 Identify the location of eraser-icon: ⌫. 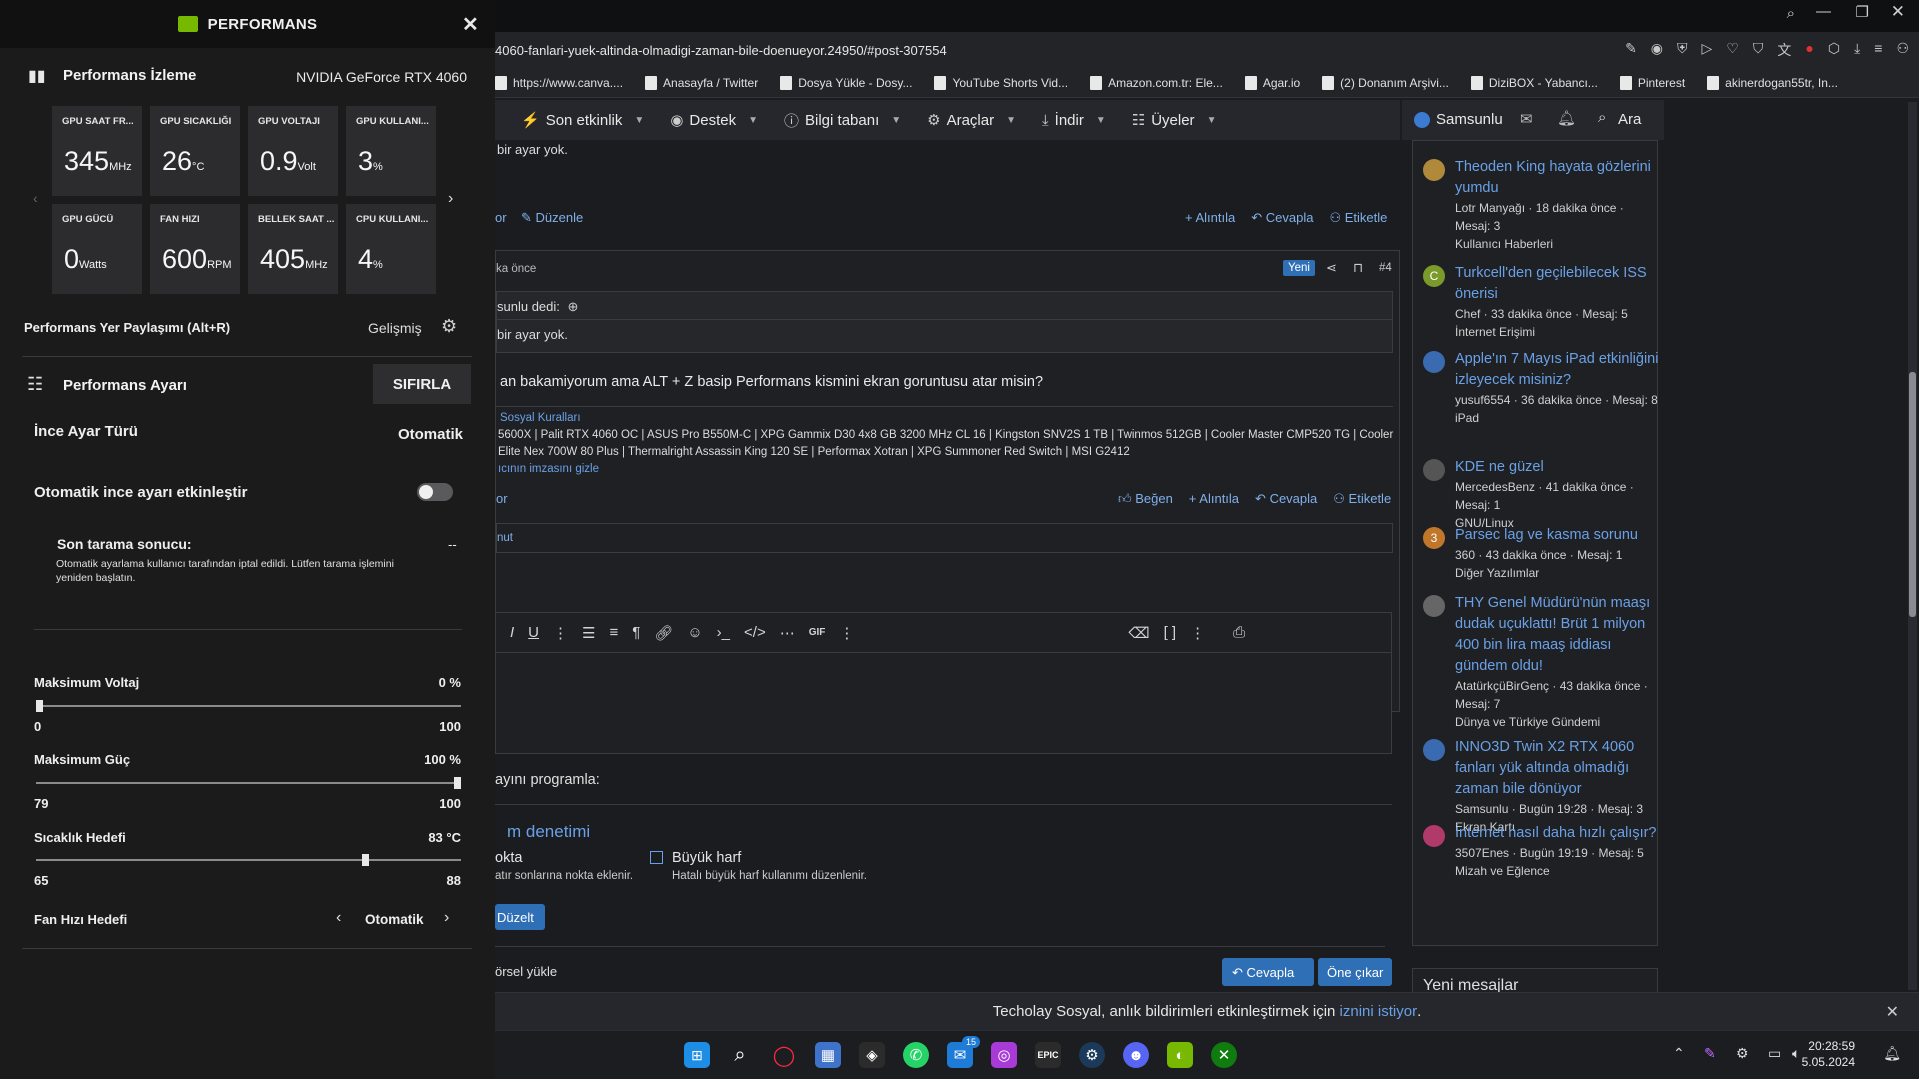
(1138, 633).